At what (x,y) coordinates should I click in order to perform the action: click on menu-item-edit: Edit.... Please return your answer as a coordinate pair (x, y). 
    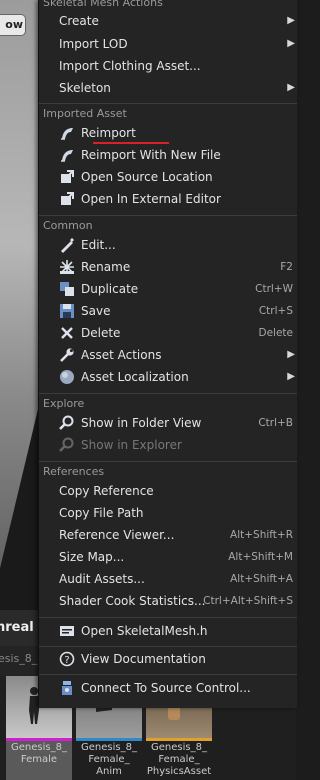
    Looking at the image, I should click on (168, 245).